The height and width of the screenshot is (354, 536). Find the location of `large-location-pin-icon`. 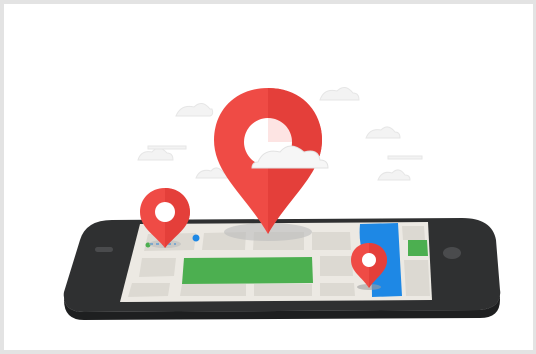

large-location-pin-icon is located at coordinates (271, 161).